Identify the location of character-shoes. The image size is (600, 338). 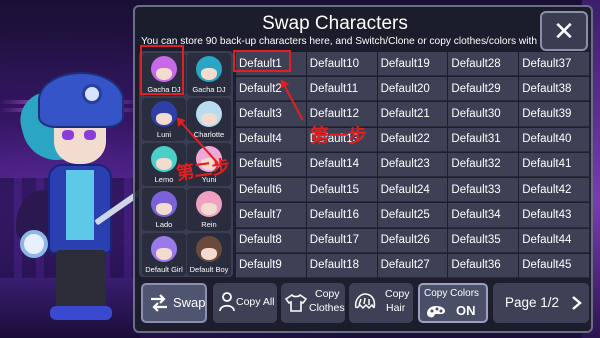
(81, 313).